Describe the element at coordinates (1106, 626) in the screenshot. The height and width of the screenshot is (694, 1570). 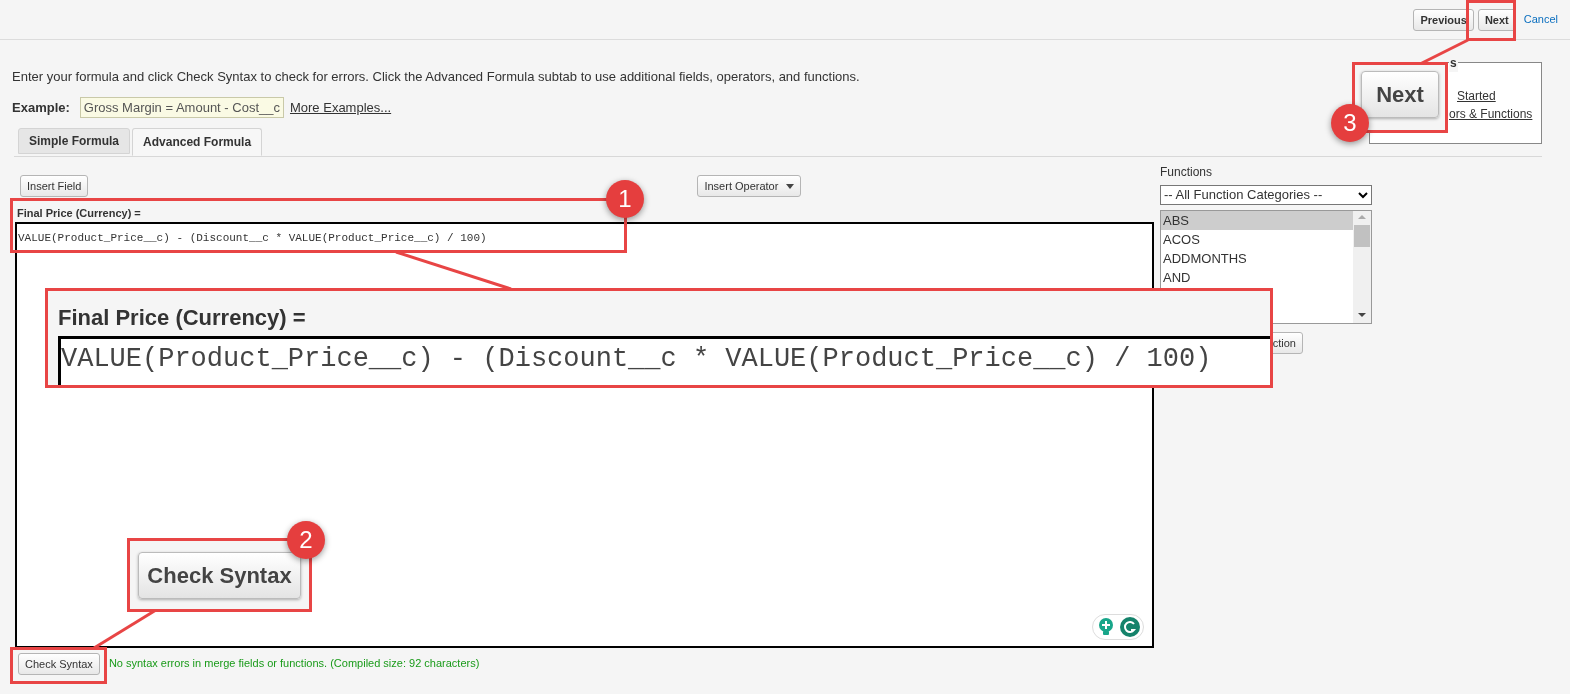
I see `lightbulb-icon` at that location.